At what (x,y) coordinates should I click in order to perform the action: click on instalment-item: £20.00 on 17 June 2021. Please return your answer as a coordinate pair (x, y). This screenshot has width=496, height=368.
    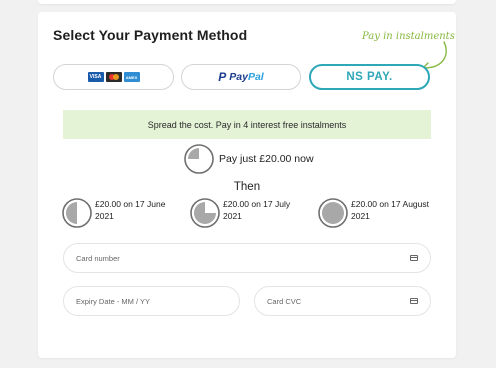
    Looking at the image, I should click on (117, 213).